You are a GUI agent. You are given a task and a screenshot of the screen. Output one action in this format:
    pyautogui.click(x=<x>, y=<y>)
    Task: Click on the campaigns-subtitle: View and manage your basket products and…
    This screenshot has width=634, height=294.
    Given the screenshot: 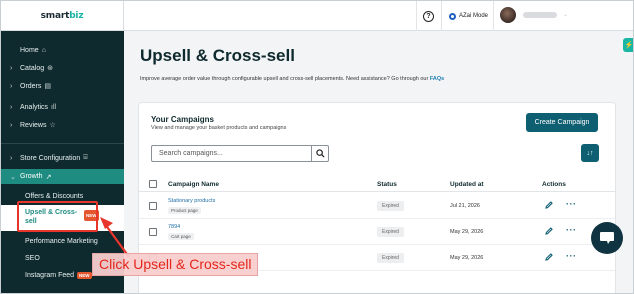 What is the action you would take?
    pyautogui.click(x=219, y=128)
    